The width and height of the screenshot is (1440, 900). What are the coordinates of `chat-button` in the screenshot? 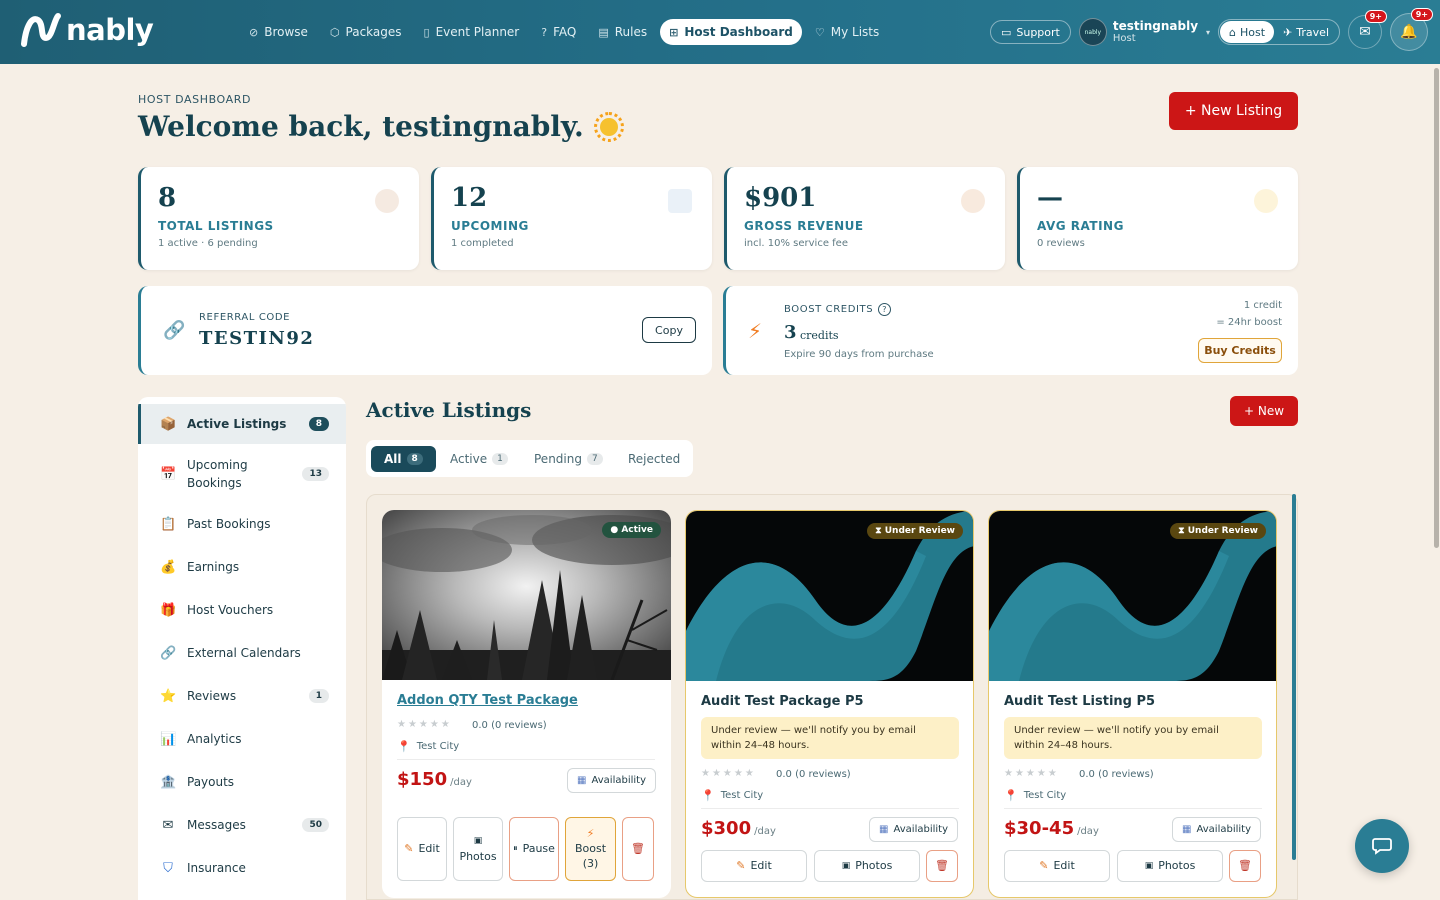 It's located at (1382, 846).